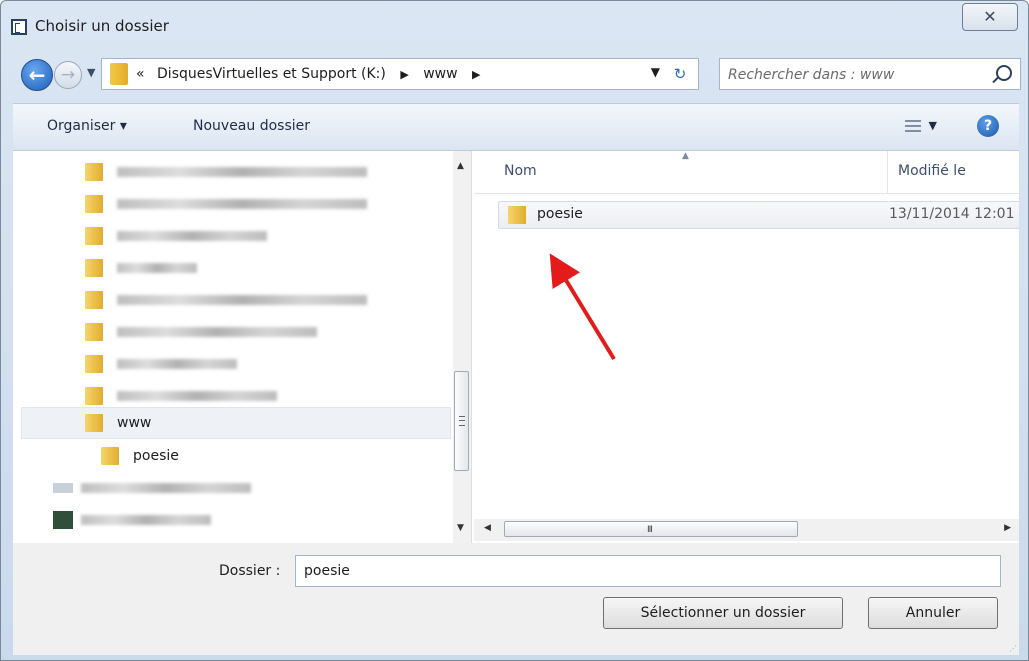 The image size is (1029, 661). What do you see at coordinates (140, 74) in the screenshot?
I see `breadcrumb-overflow: «` at bounding box center [140, 74].